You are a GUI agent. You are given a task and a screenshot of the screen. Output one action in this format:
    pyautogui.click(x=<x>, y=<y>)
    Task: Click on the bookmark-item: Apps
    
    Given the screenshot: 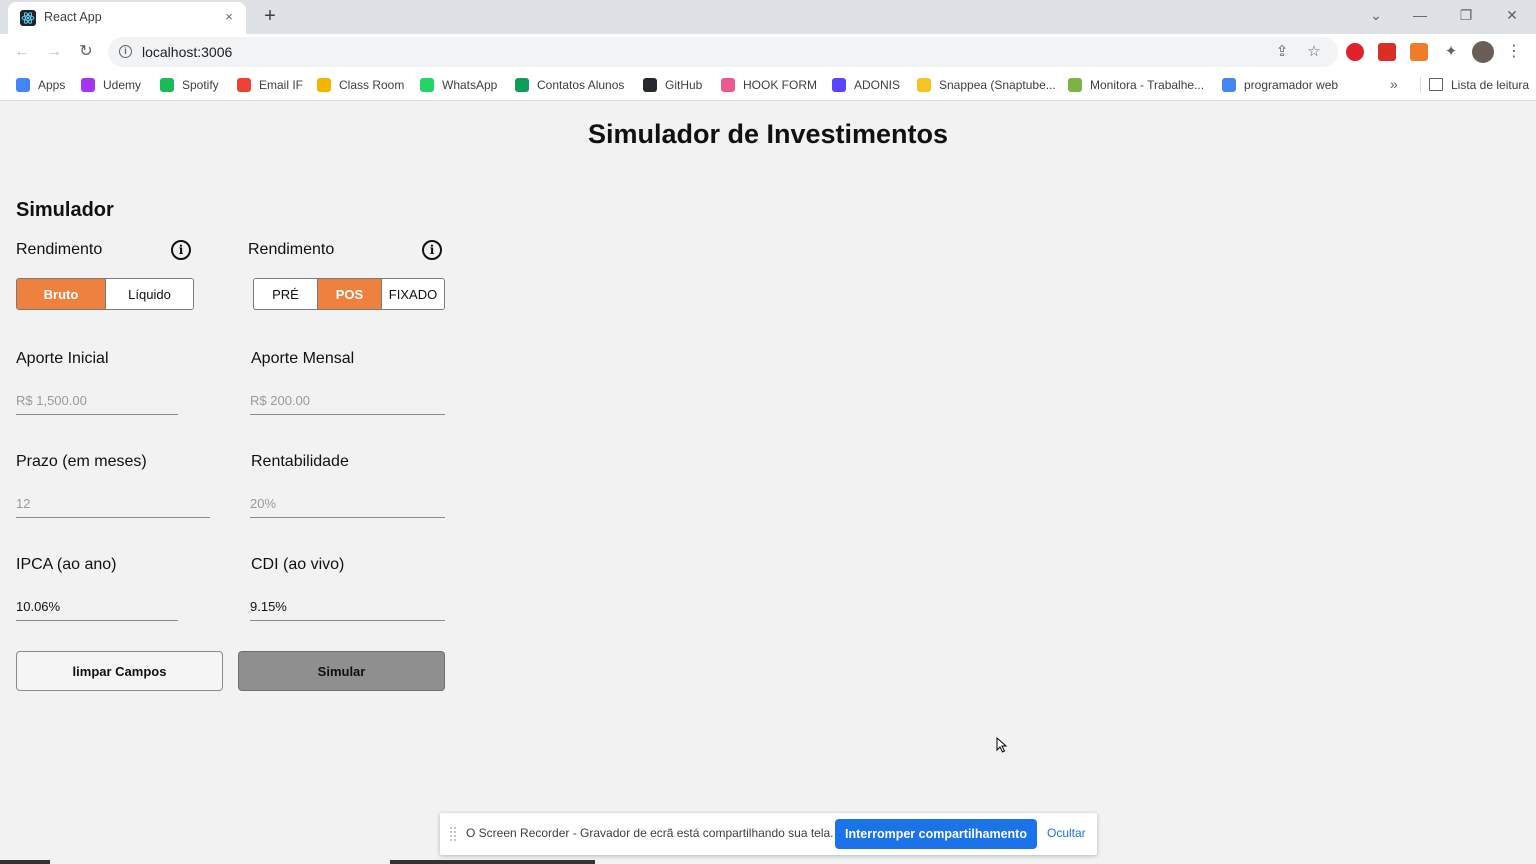 What is the action you would take?
    pyautogui.click(x=40, y=85)
    